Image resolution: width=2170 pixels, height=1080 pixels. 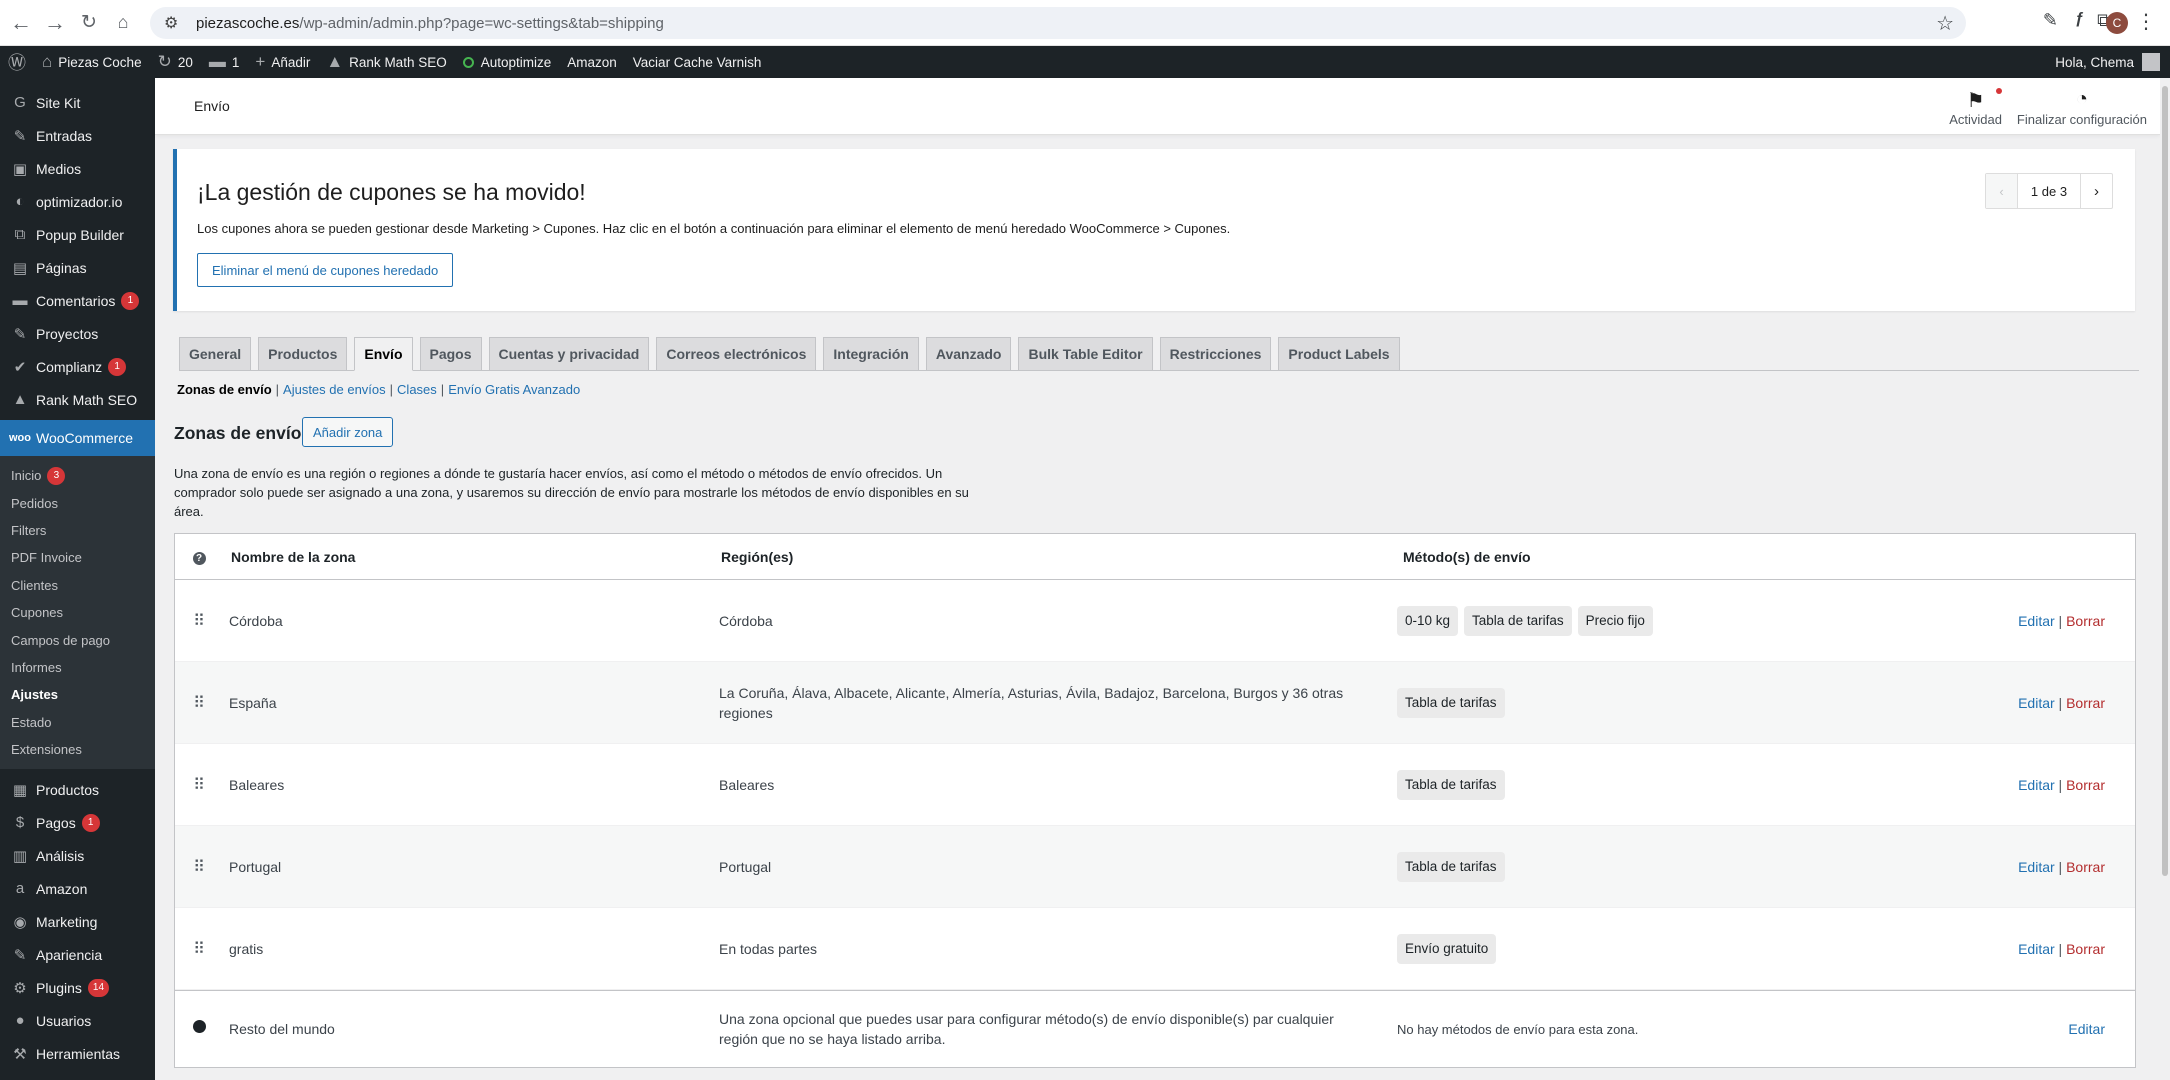 What do you see at coordinates (1975, 107) in the screenshot?
I see `activity-button: ⚑ Actividad` at bounding box center [1975, 107].